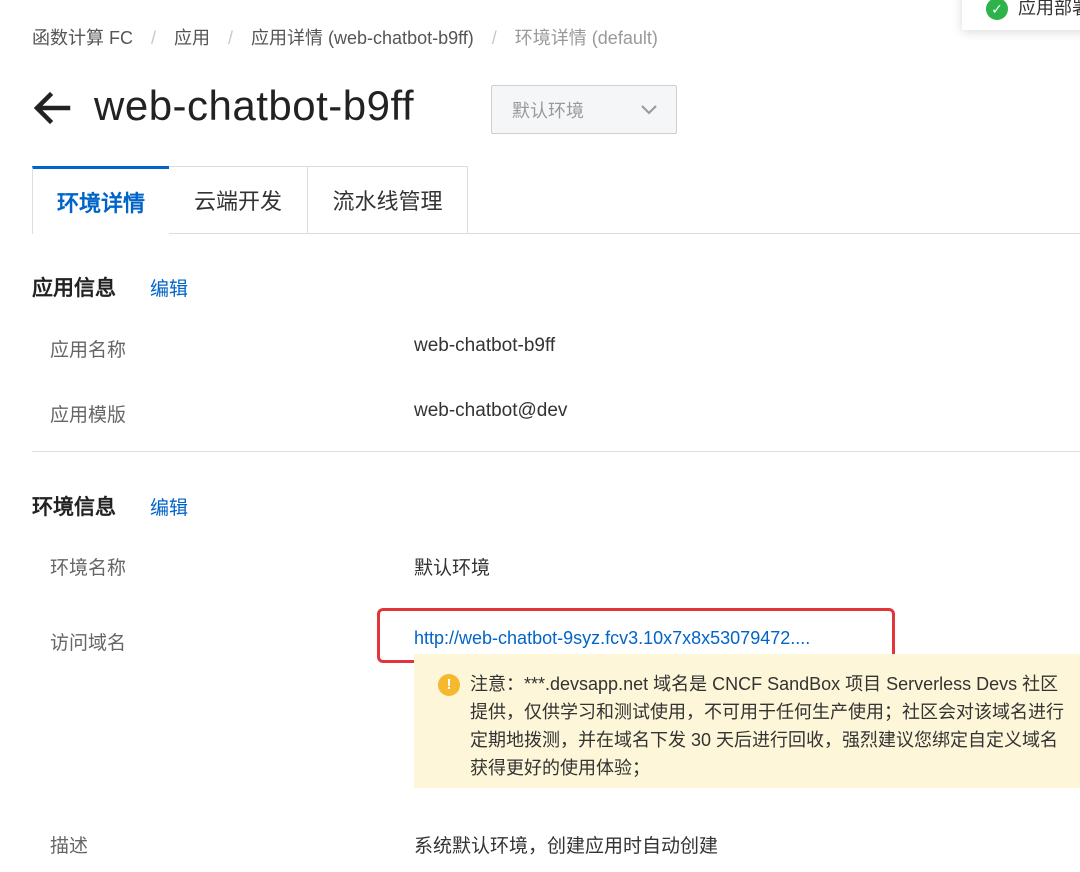  I want to click on environment-select: 默认环境, so click(584, 109).